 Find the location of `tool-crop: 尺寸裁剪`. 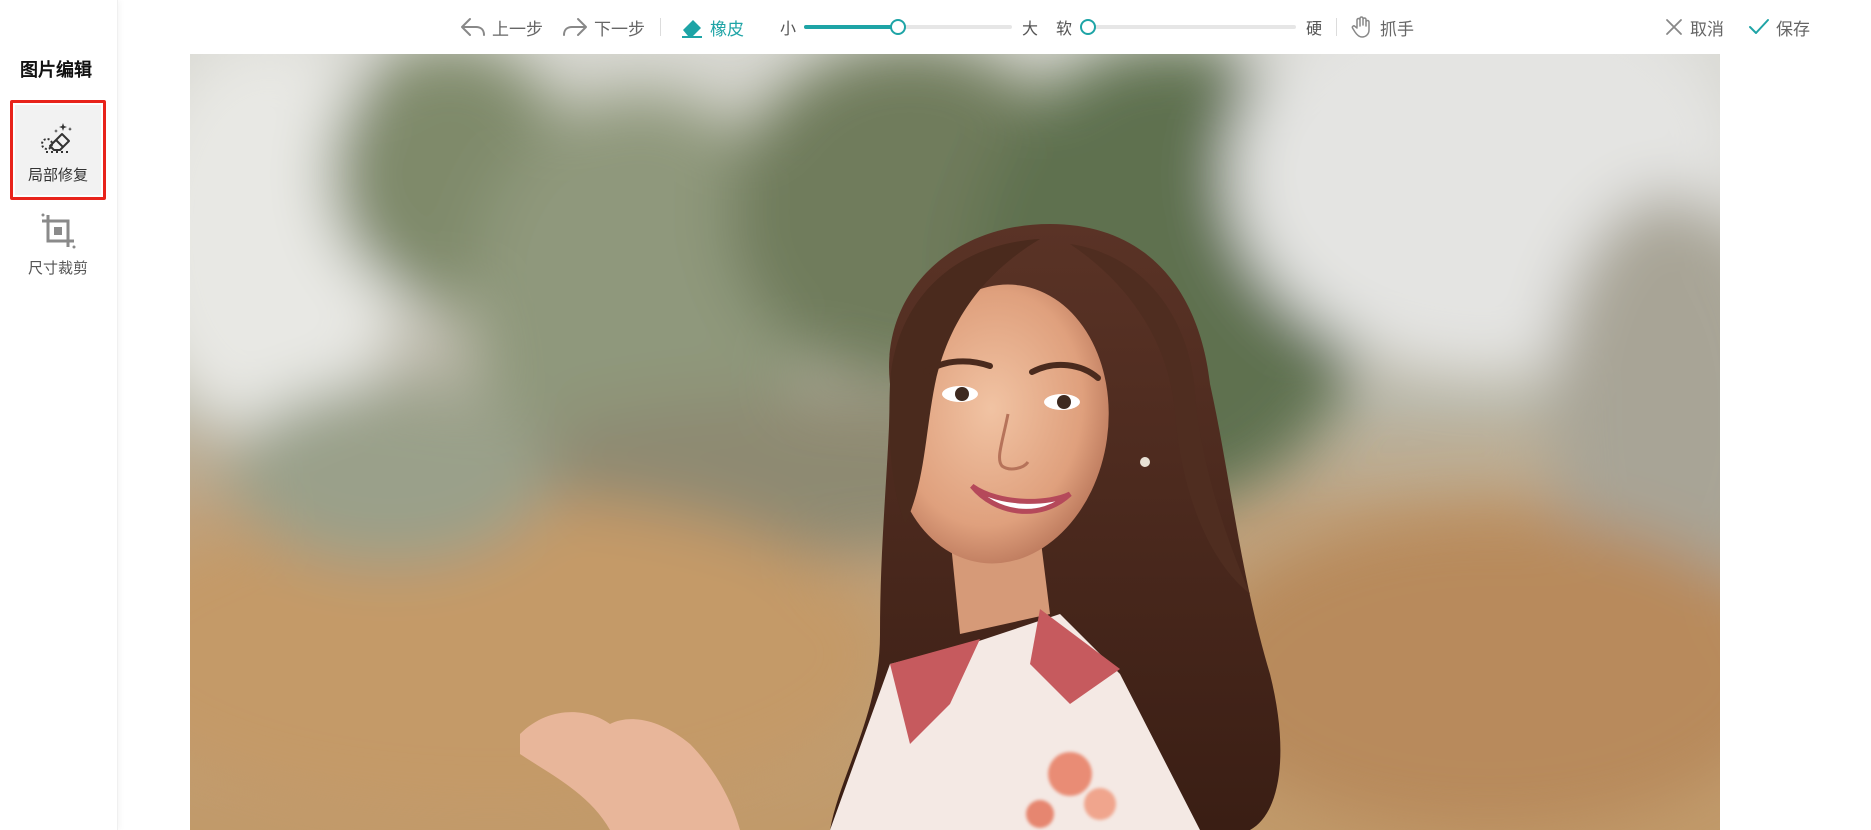

tool-crop: 尺寸裁剪 is located at coordinates (58, 243).